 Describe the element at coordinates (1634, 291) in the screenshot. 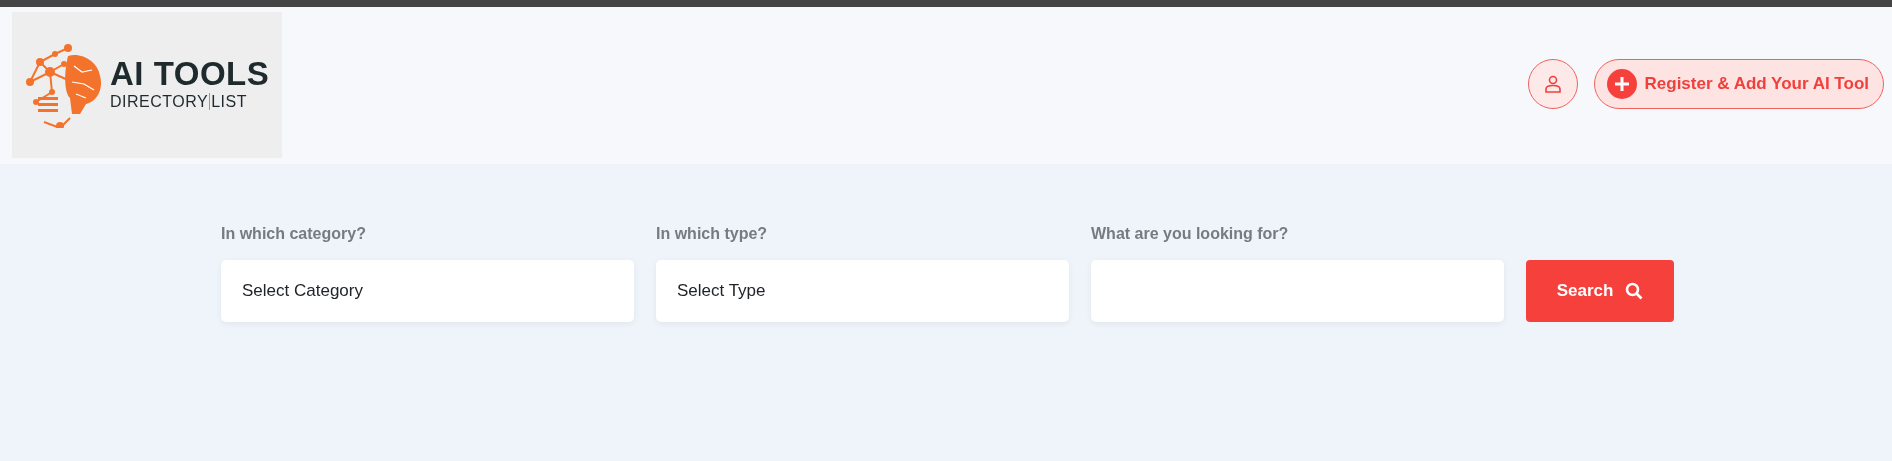

I see `search-icon` at that location.